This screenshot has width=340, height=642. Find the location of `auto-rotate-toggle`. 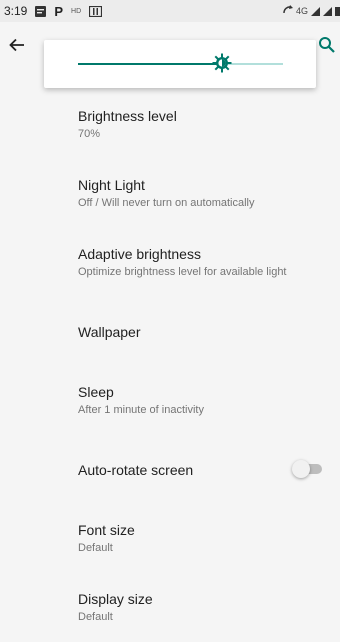

auto-rotate-toggle is located at coordinates (307, 469).